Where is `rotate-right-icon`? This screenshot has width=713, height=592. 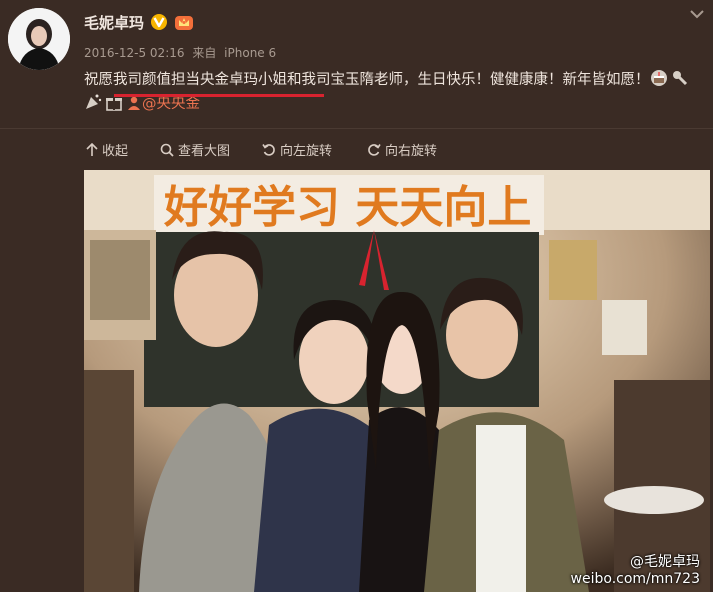 rotate-right-icon is located at coordinates (374, 149).